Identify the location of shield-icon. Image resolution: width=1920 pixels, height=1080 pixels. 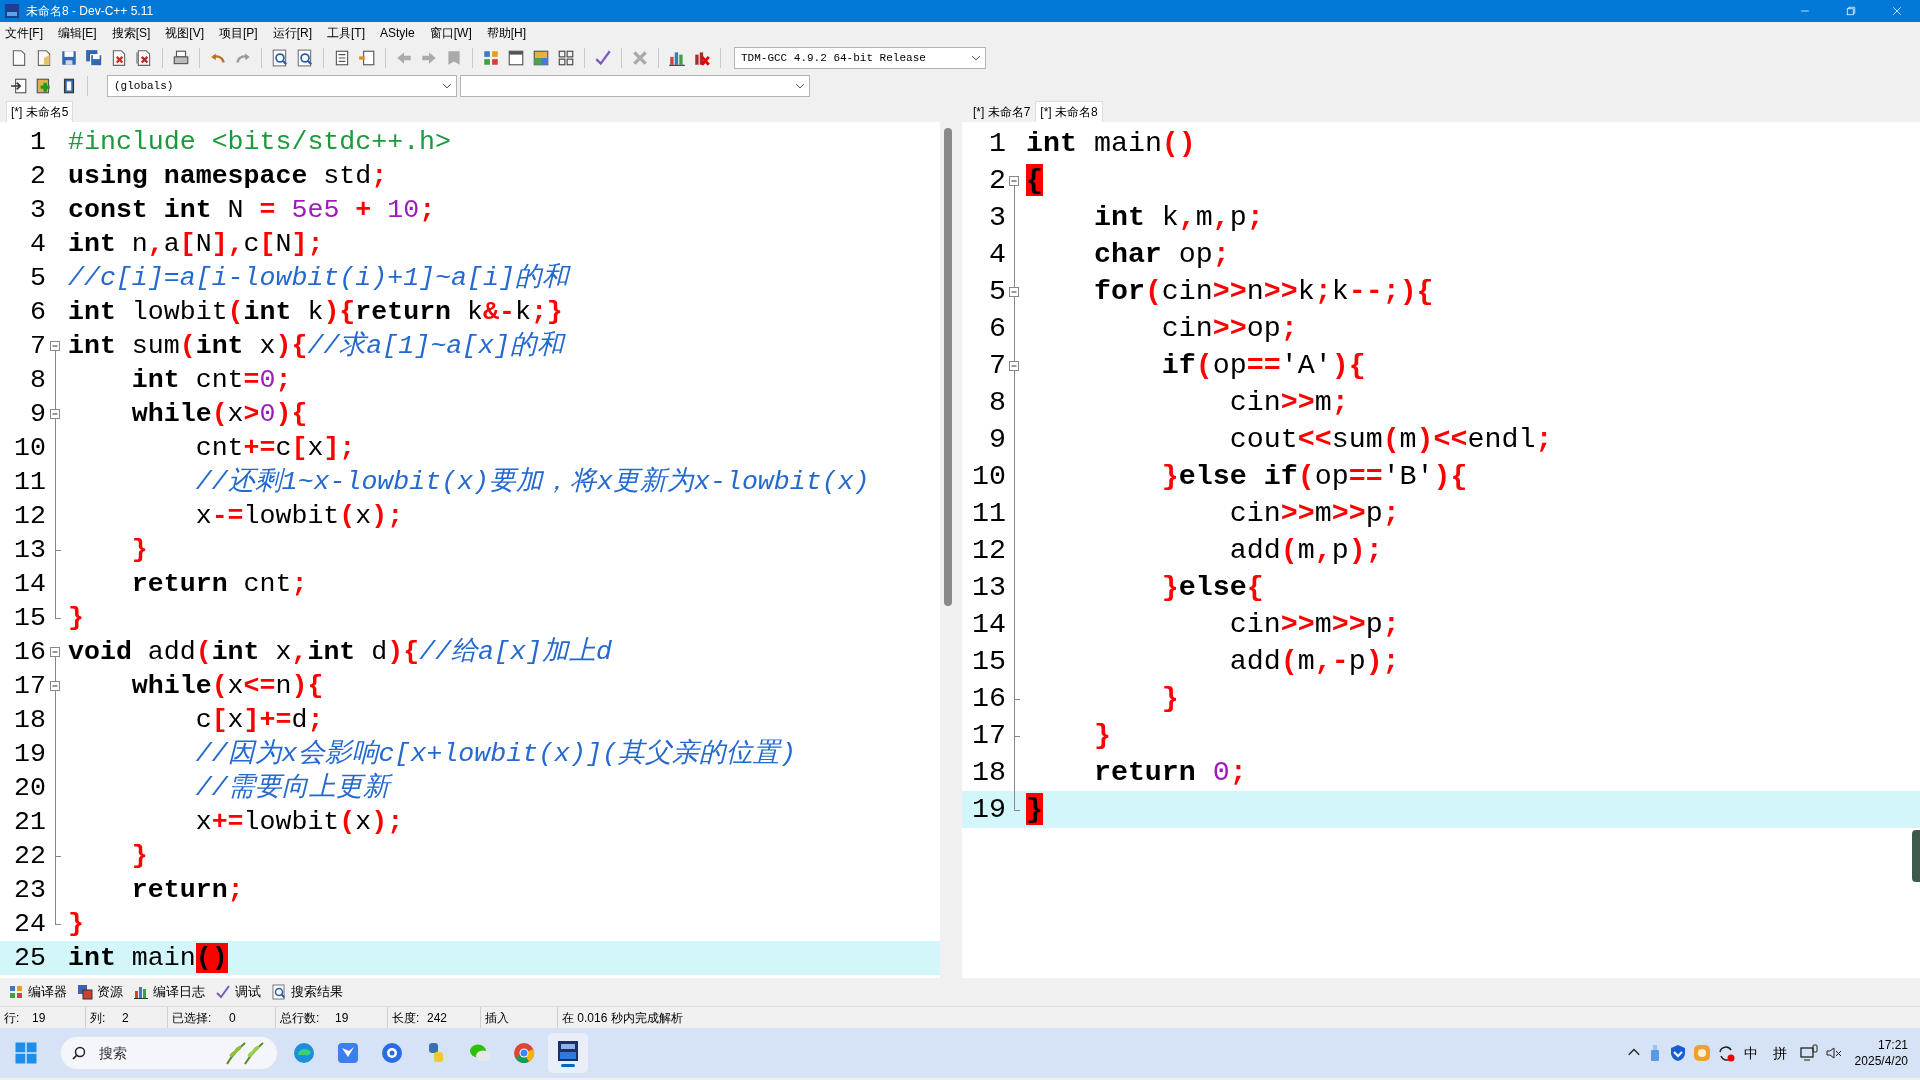
(1677, 1053).